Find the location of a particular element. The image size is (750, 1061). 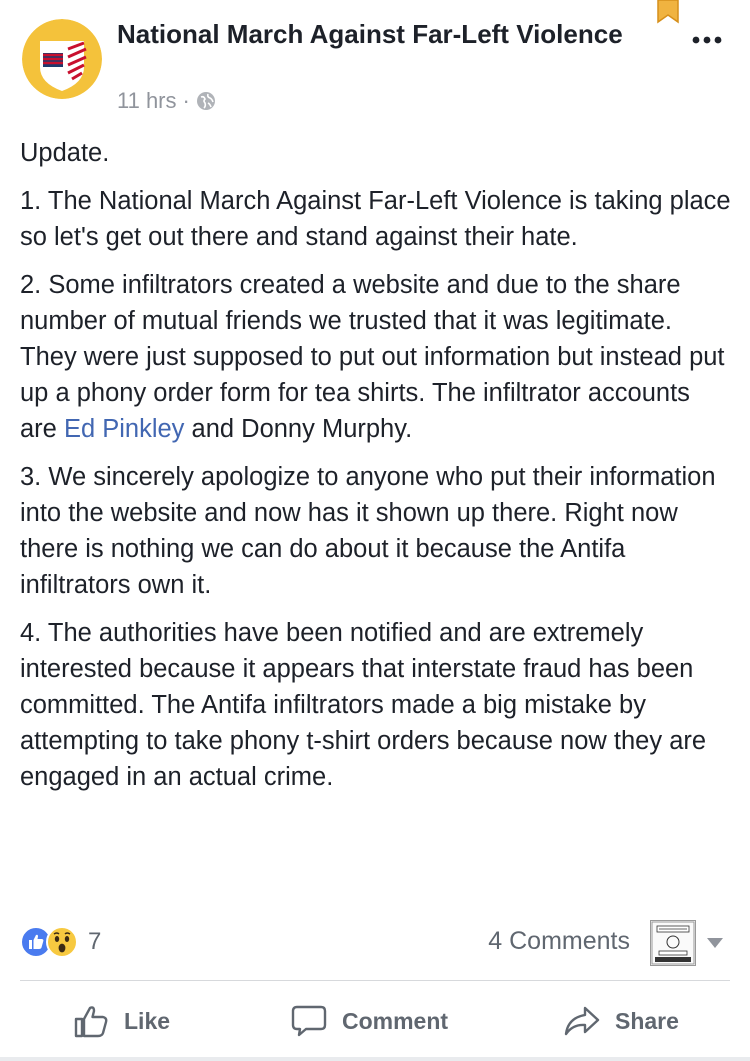

wow-reaction-icon is located at coordinates (62, 942).